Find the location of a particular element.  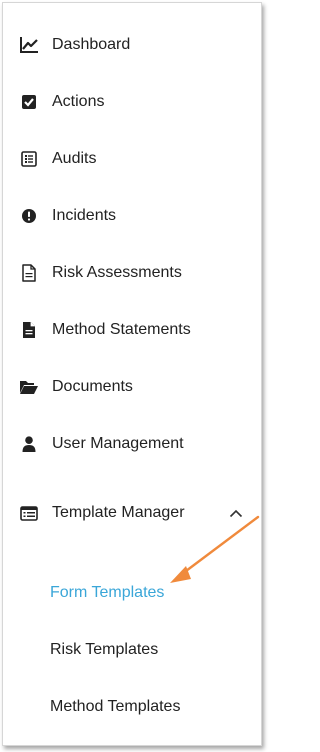

menu-item-label: Risk Assessments is located at coordinates (117, 272).